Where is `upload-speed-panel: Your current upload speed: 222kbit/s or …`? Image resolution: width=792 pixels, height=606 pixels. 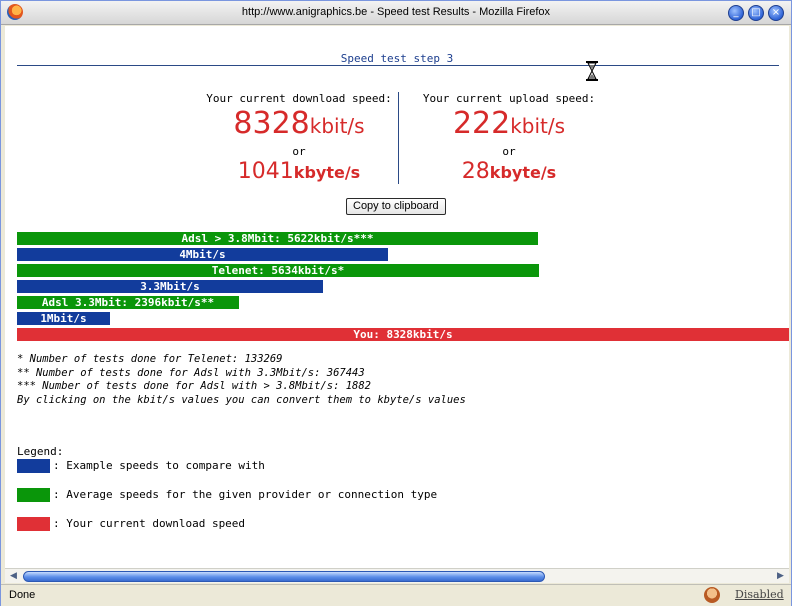
upload-speed-panel: Your current upload speed: 222kbit/s or … is located at coordinates (509, 139).